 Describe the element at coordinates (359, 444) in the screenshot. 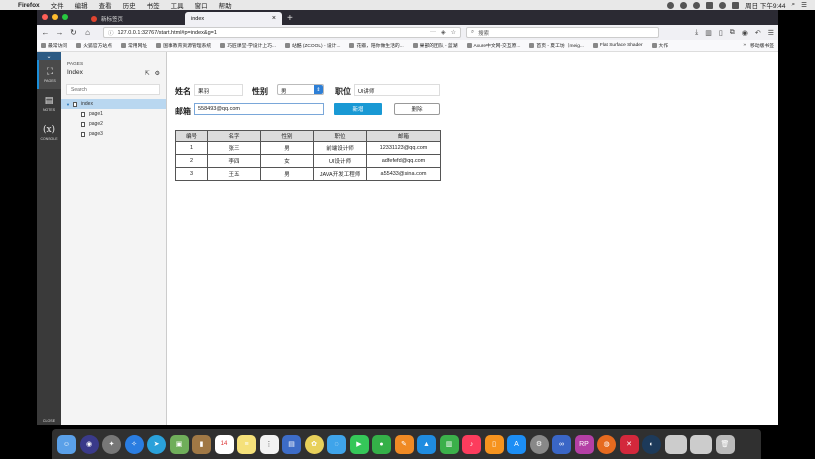

I see `facetime-icon: ▶` at that location.